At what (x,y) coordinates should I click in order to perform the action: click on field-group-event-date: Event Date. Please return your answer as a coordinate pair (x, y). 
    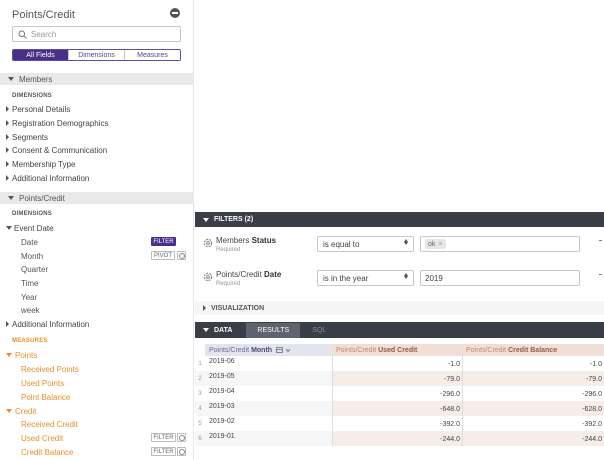
    Looking at the image, I should click on (98, 228).